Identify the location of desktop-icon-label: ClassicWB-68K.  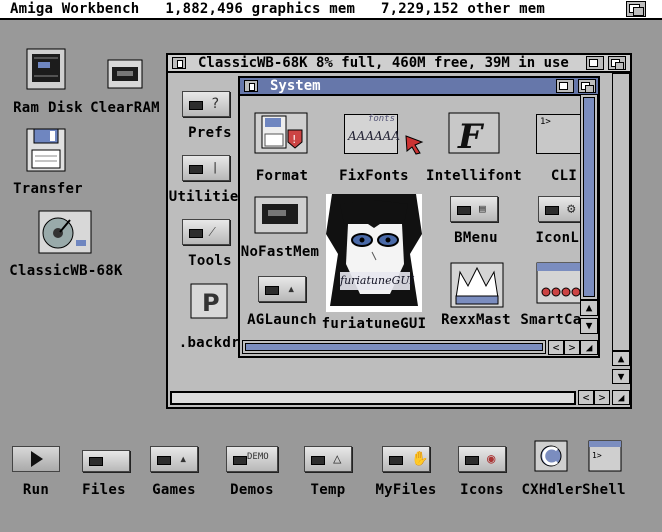
(66, 271).